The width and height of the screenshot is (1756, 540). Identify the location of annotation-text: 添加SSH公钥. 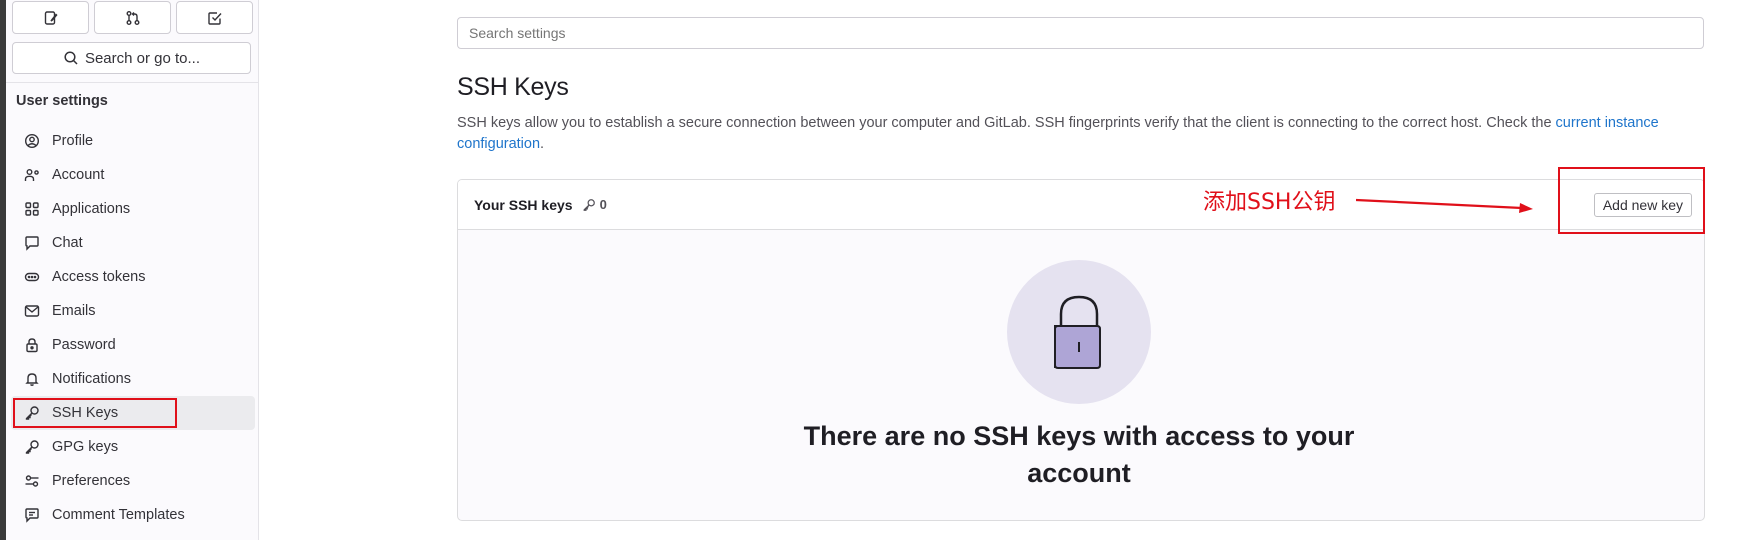
(1269, 202).